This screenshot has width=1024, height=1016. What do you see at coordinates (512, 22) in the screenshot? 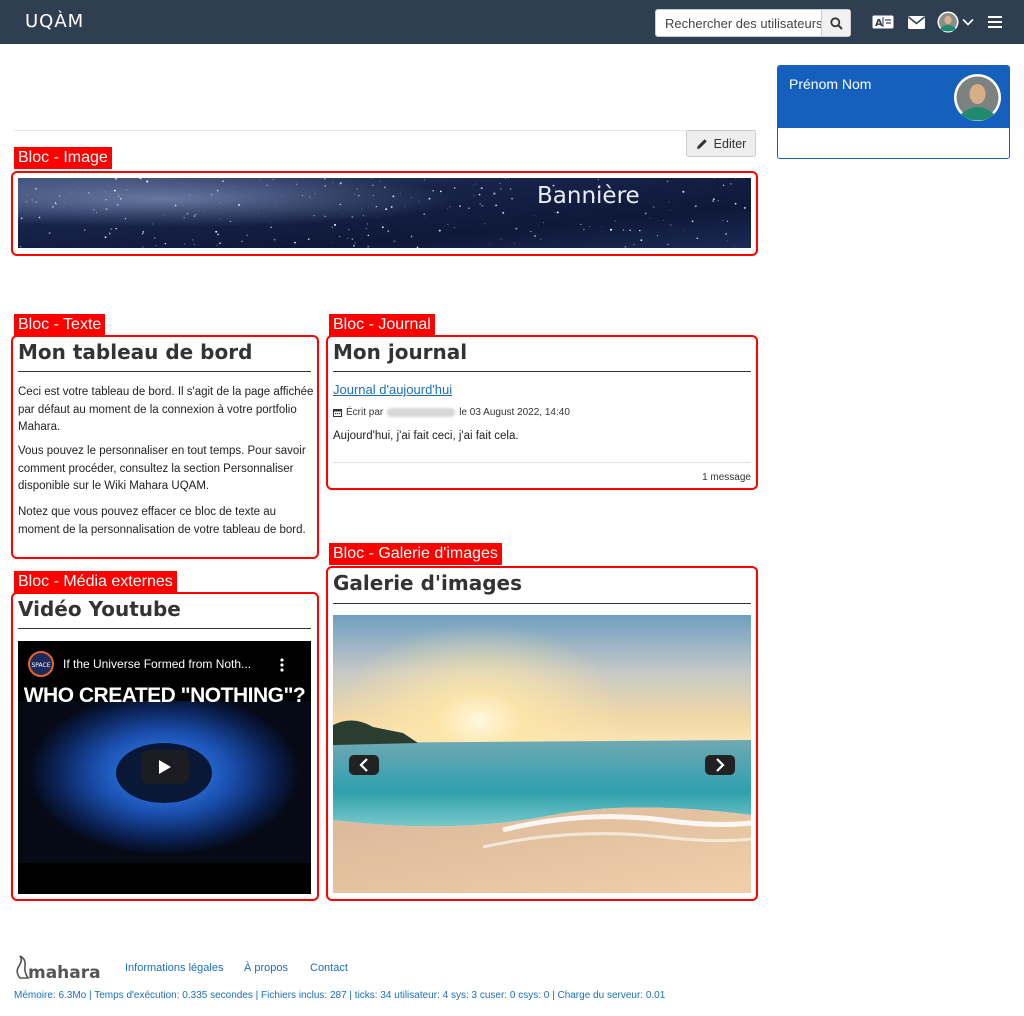
I see `top-navbar: UQÀM A` at bounding box center [512, 22].